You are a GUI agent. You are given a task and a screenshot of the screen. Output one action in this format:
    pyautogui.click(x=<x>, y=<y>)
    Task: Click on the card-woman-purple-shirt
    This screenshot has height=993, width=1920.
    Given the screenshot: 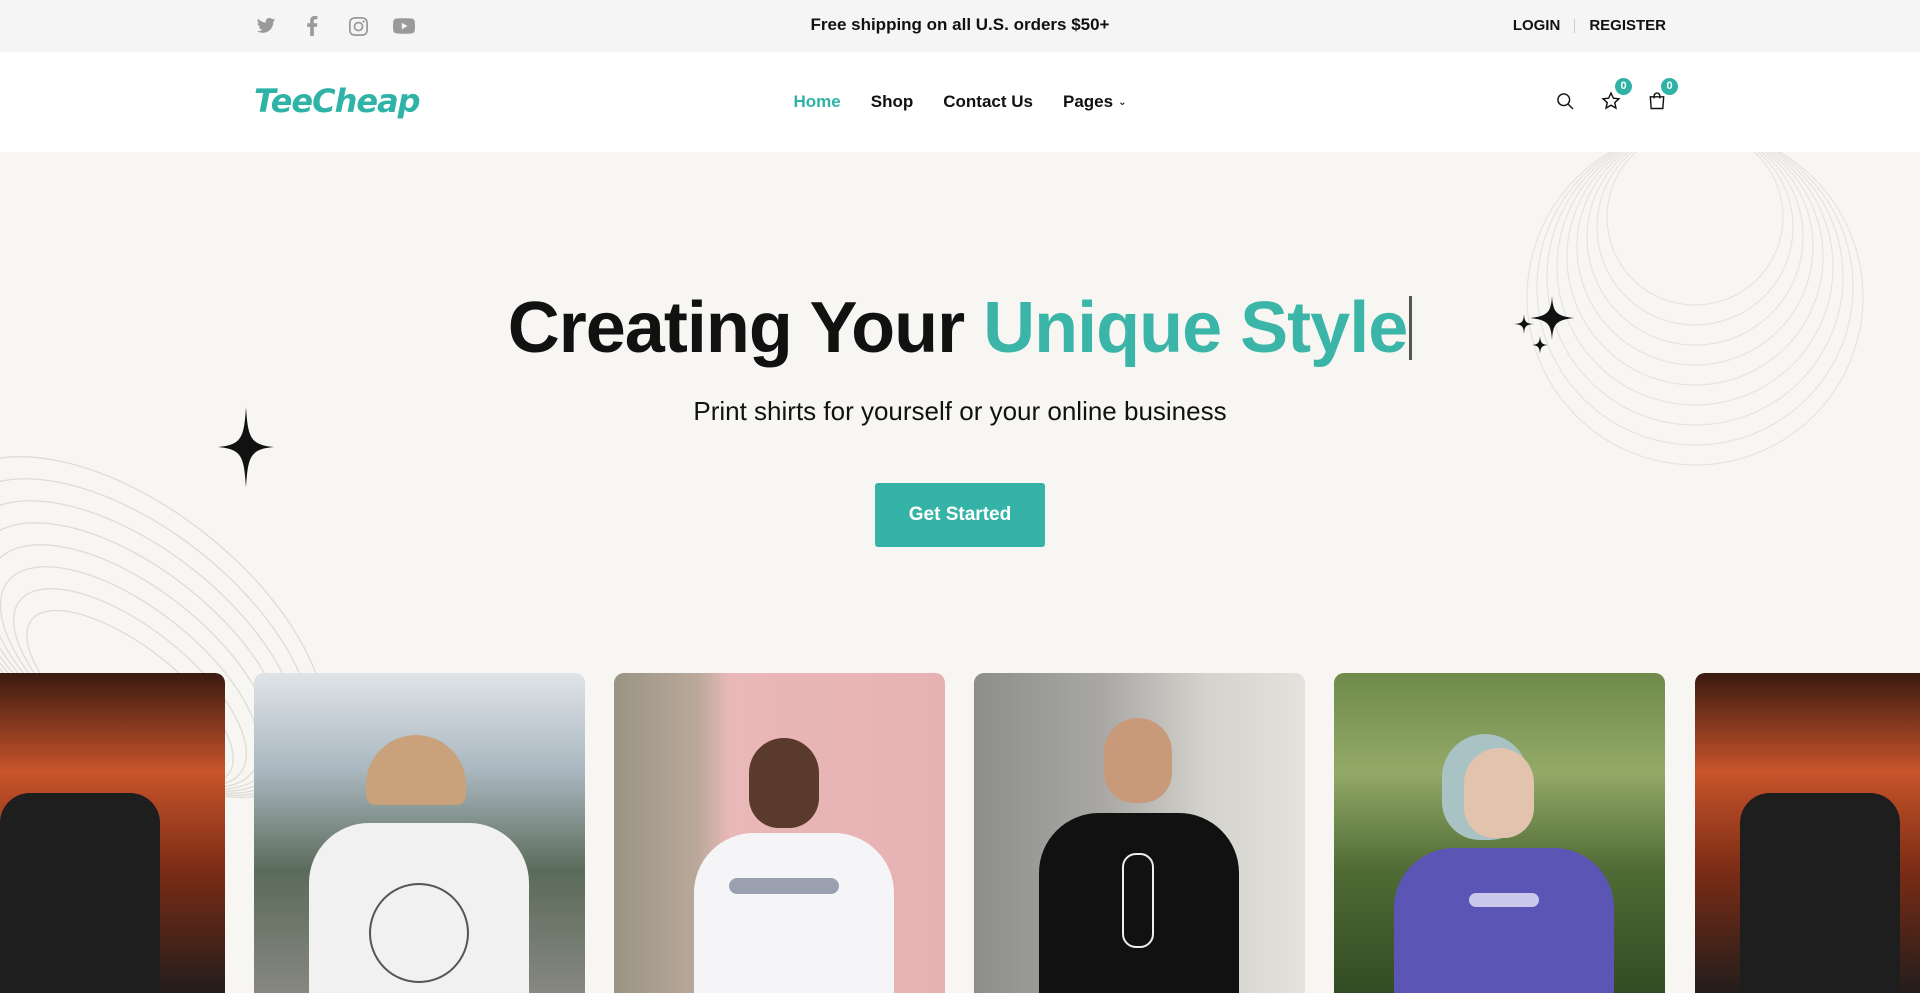 What is the action you would take?
    pyautogui.click(x=1499, y=833)
    